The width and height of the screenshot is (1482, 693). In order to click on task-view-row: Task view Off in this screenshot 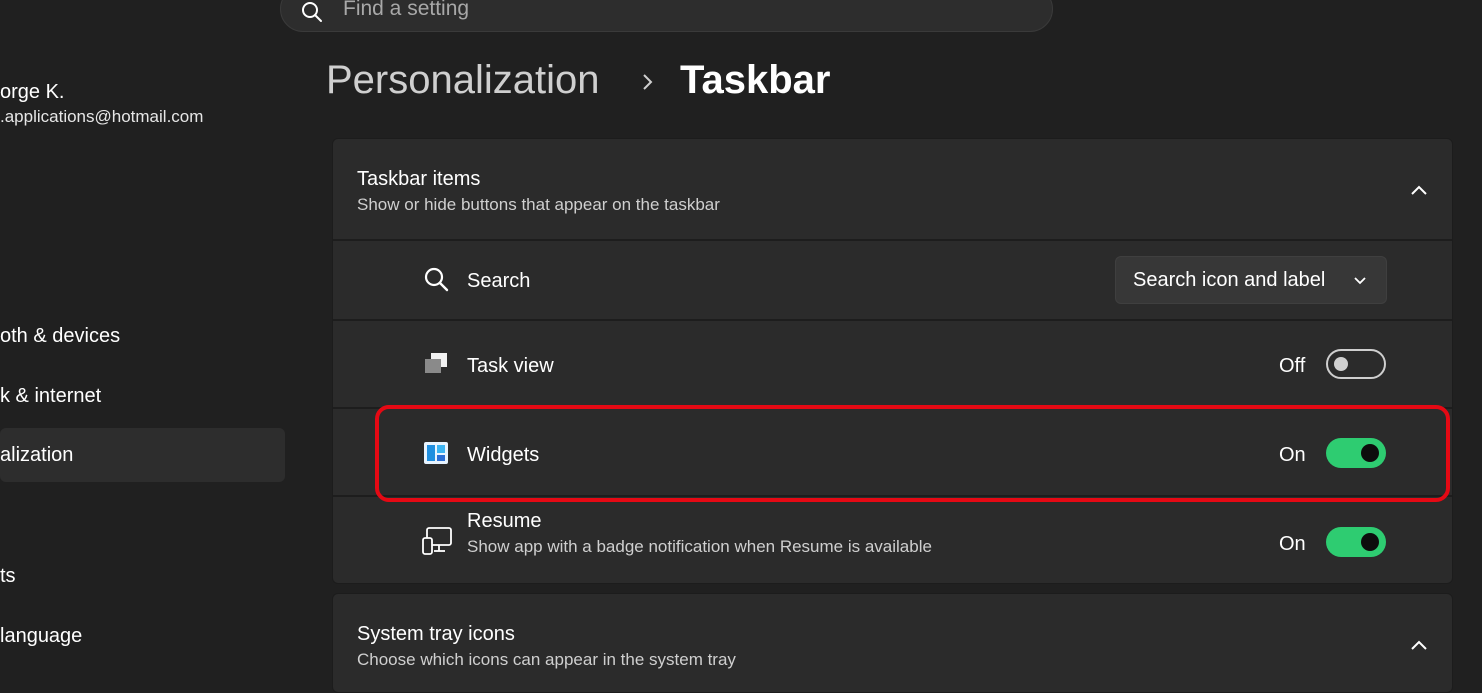, I will do `click(892, 365)`.